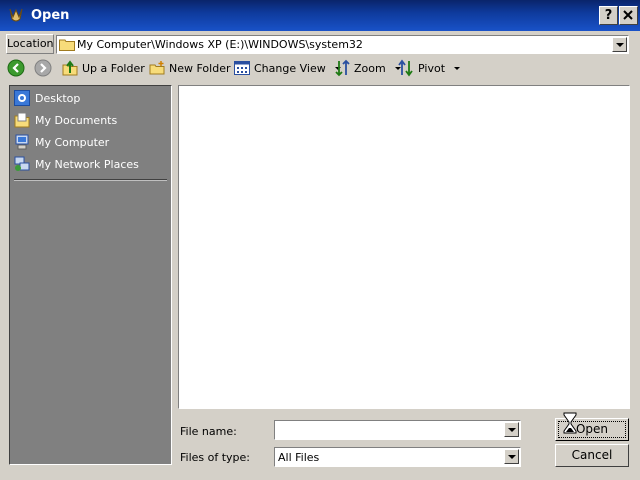  What do you see at coordinates (22, 142) in the screenshot?
I see `my-computer-icon` at bounding box center [22, 142].